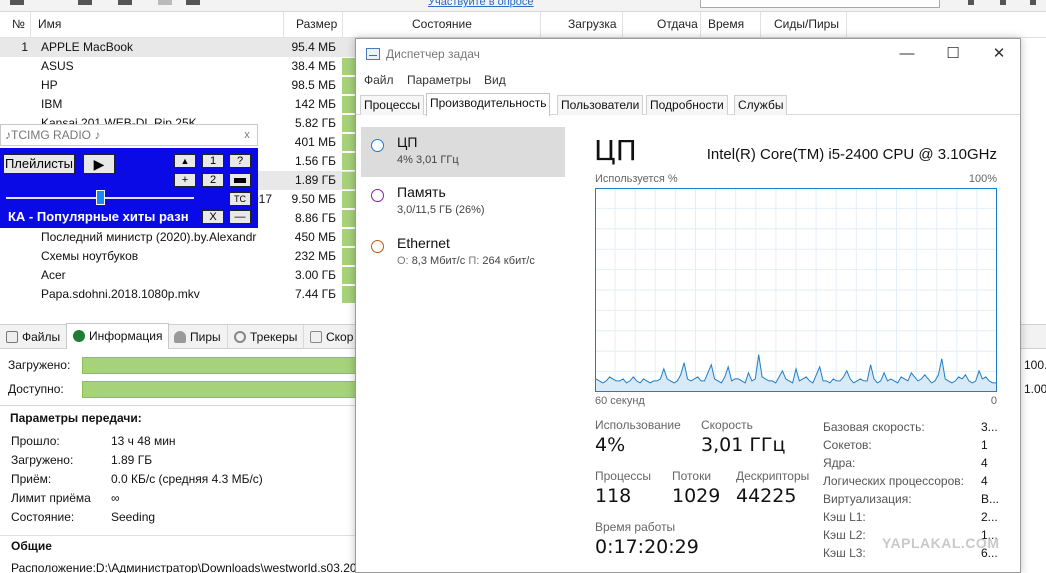  I want to click on settings-icon, so click(971, 2).